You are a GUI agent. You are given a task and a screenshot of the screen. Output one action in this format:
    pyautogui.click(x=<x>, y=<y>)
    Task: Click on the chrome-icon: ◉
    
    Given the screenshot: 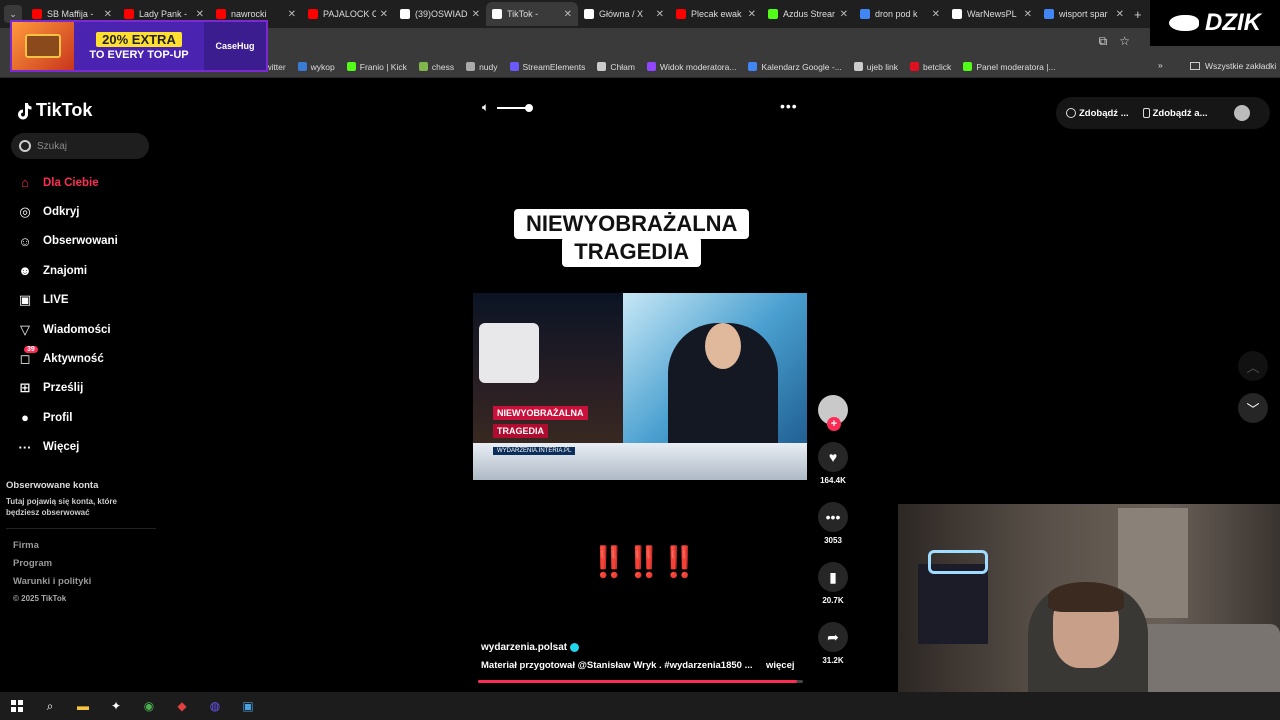 What is the action you would take?
    pyautogui.click(x=149, y=706)
    